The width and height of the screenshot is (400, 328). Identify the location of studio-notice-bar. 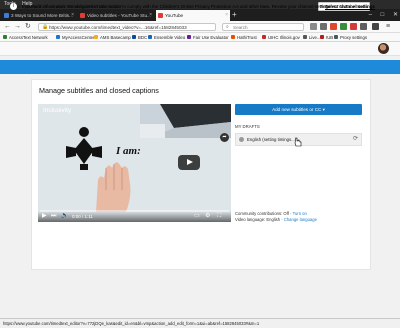
(200, 49).